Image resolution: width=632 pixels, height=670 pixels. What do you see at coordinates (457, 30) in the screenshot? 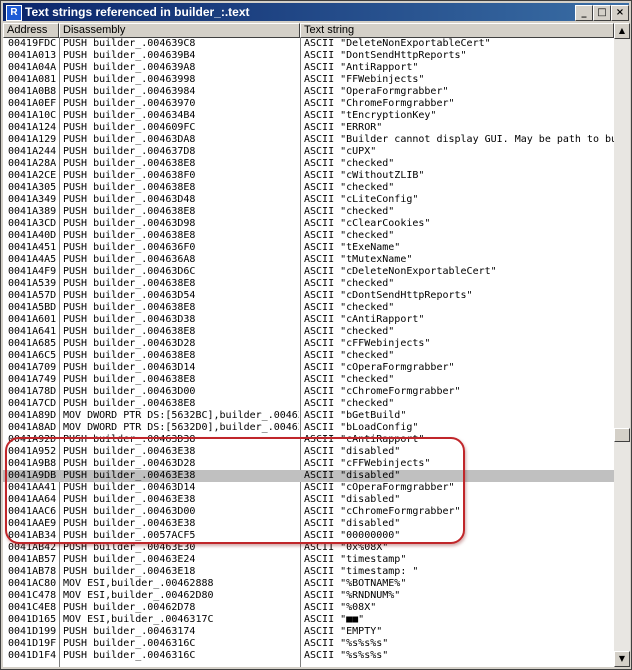
I see `column-header-text-string: Text string` at bounding box center [457, 30].